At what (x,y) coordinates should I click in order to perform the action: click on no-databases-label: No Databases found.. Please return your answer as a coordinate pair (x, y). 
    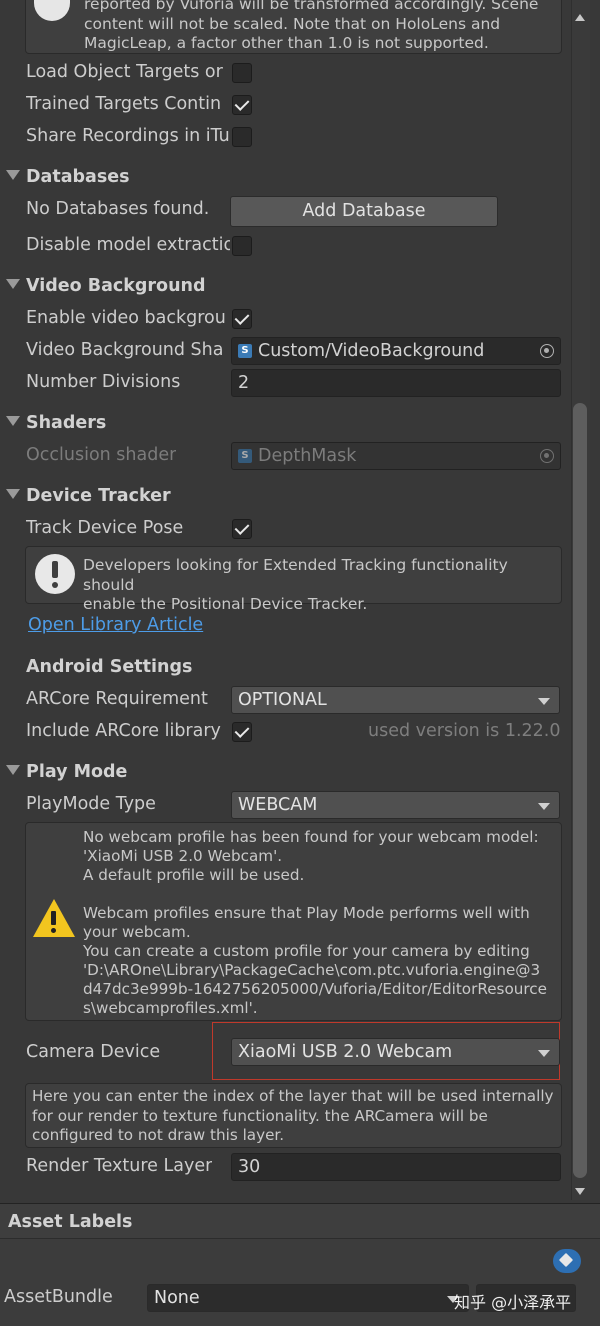
    Looking at the image, I should click on (118, 209).